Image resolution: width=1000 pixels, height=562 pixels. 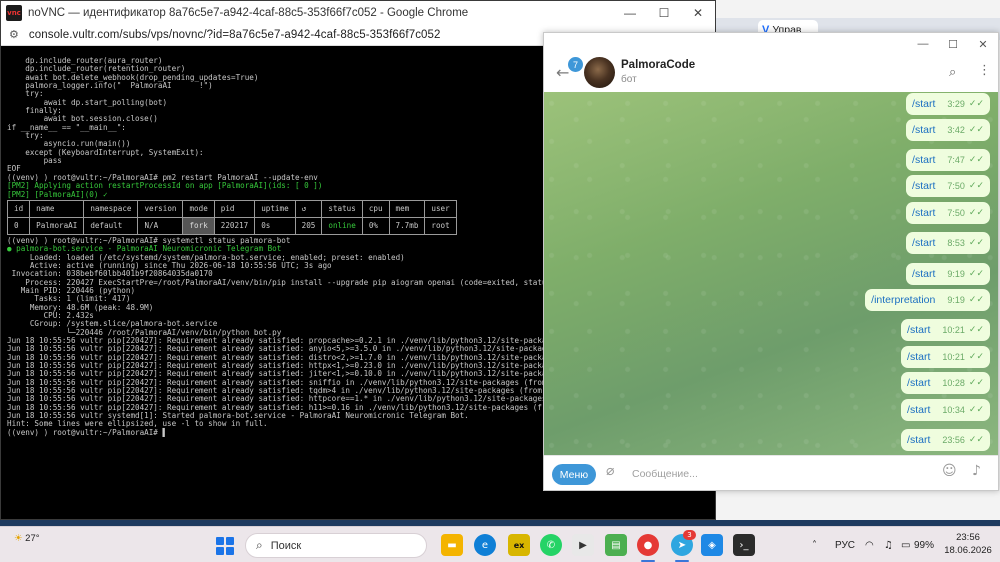 I want to click on telegram-titlebar: — ☐ ✕, so click(x=771, y=44).